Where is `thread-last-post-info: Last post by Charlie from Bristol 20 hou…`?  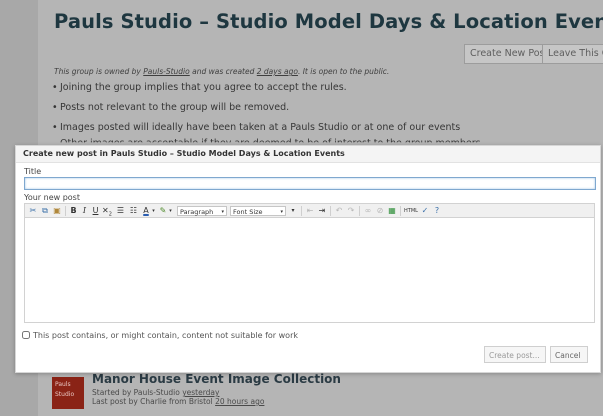 thread-last-post-info: Last post by Charlie from Bristol 20 hou… is located at coordinates (178, 401).